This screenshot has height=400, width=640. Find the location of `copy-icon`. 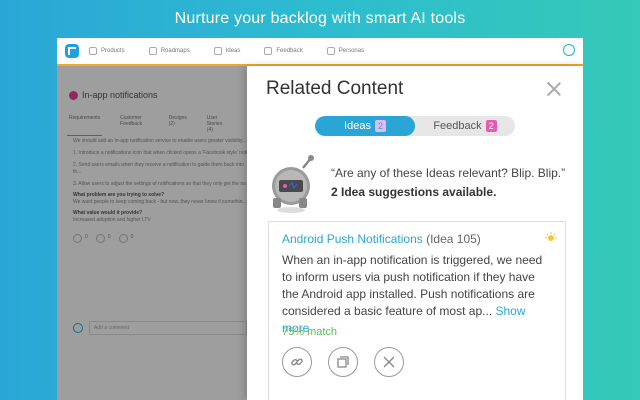

copy-icon is located at coordinates (343, 362).